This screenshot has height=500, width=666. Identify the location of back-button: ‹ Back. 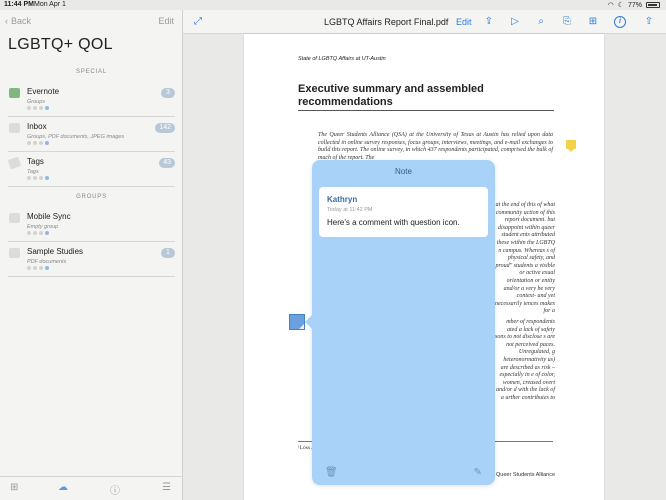
(18, 21).